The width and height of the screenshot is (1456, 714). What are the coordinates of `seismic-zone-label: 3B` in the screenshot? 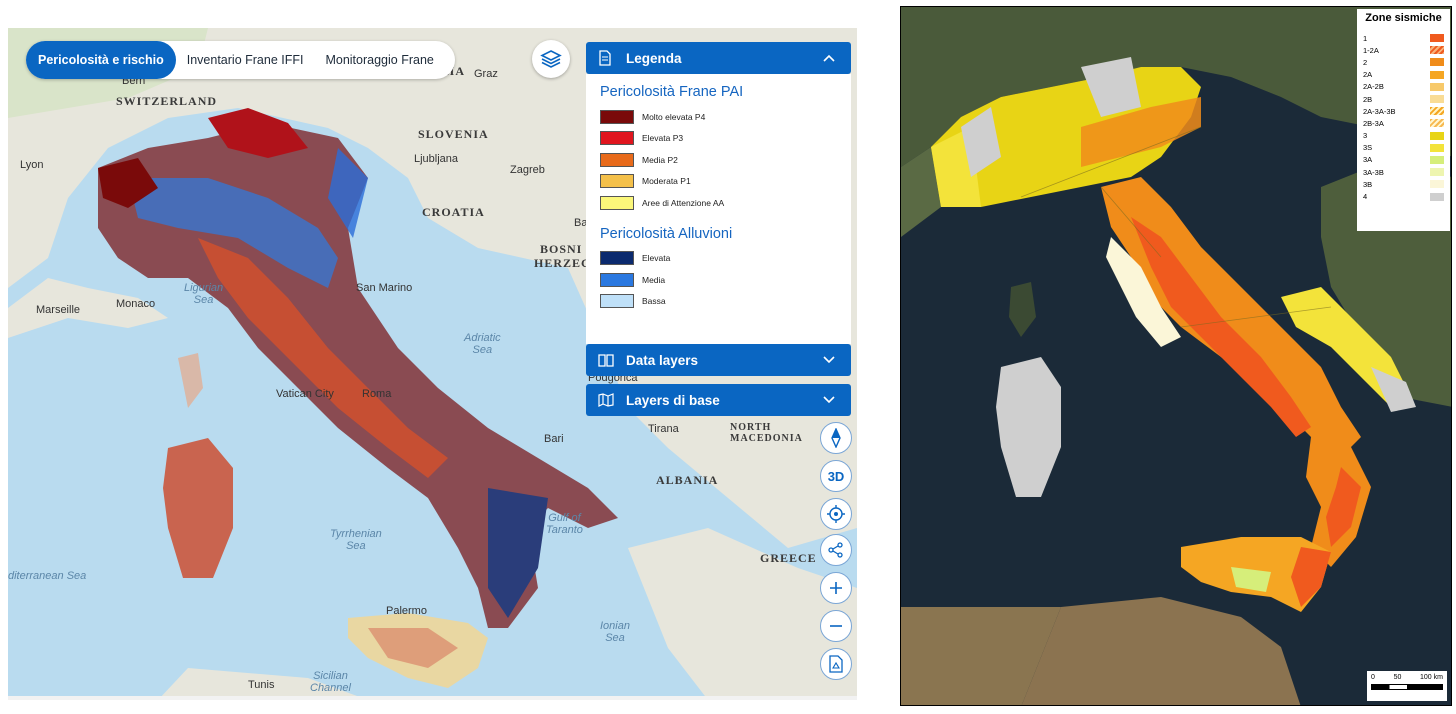 It's located at (1368, 184).